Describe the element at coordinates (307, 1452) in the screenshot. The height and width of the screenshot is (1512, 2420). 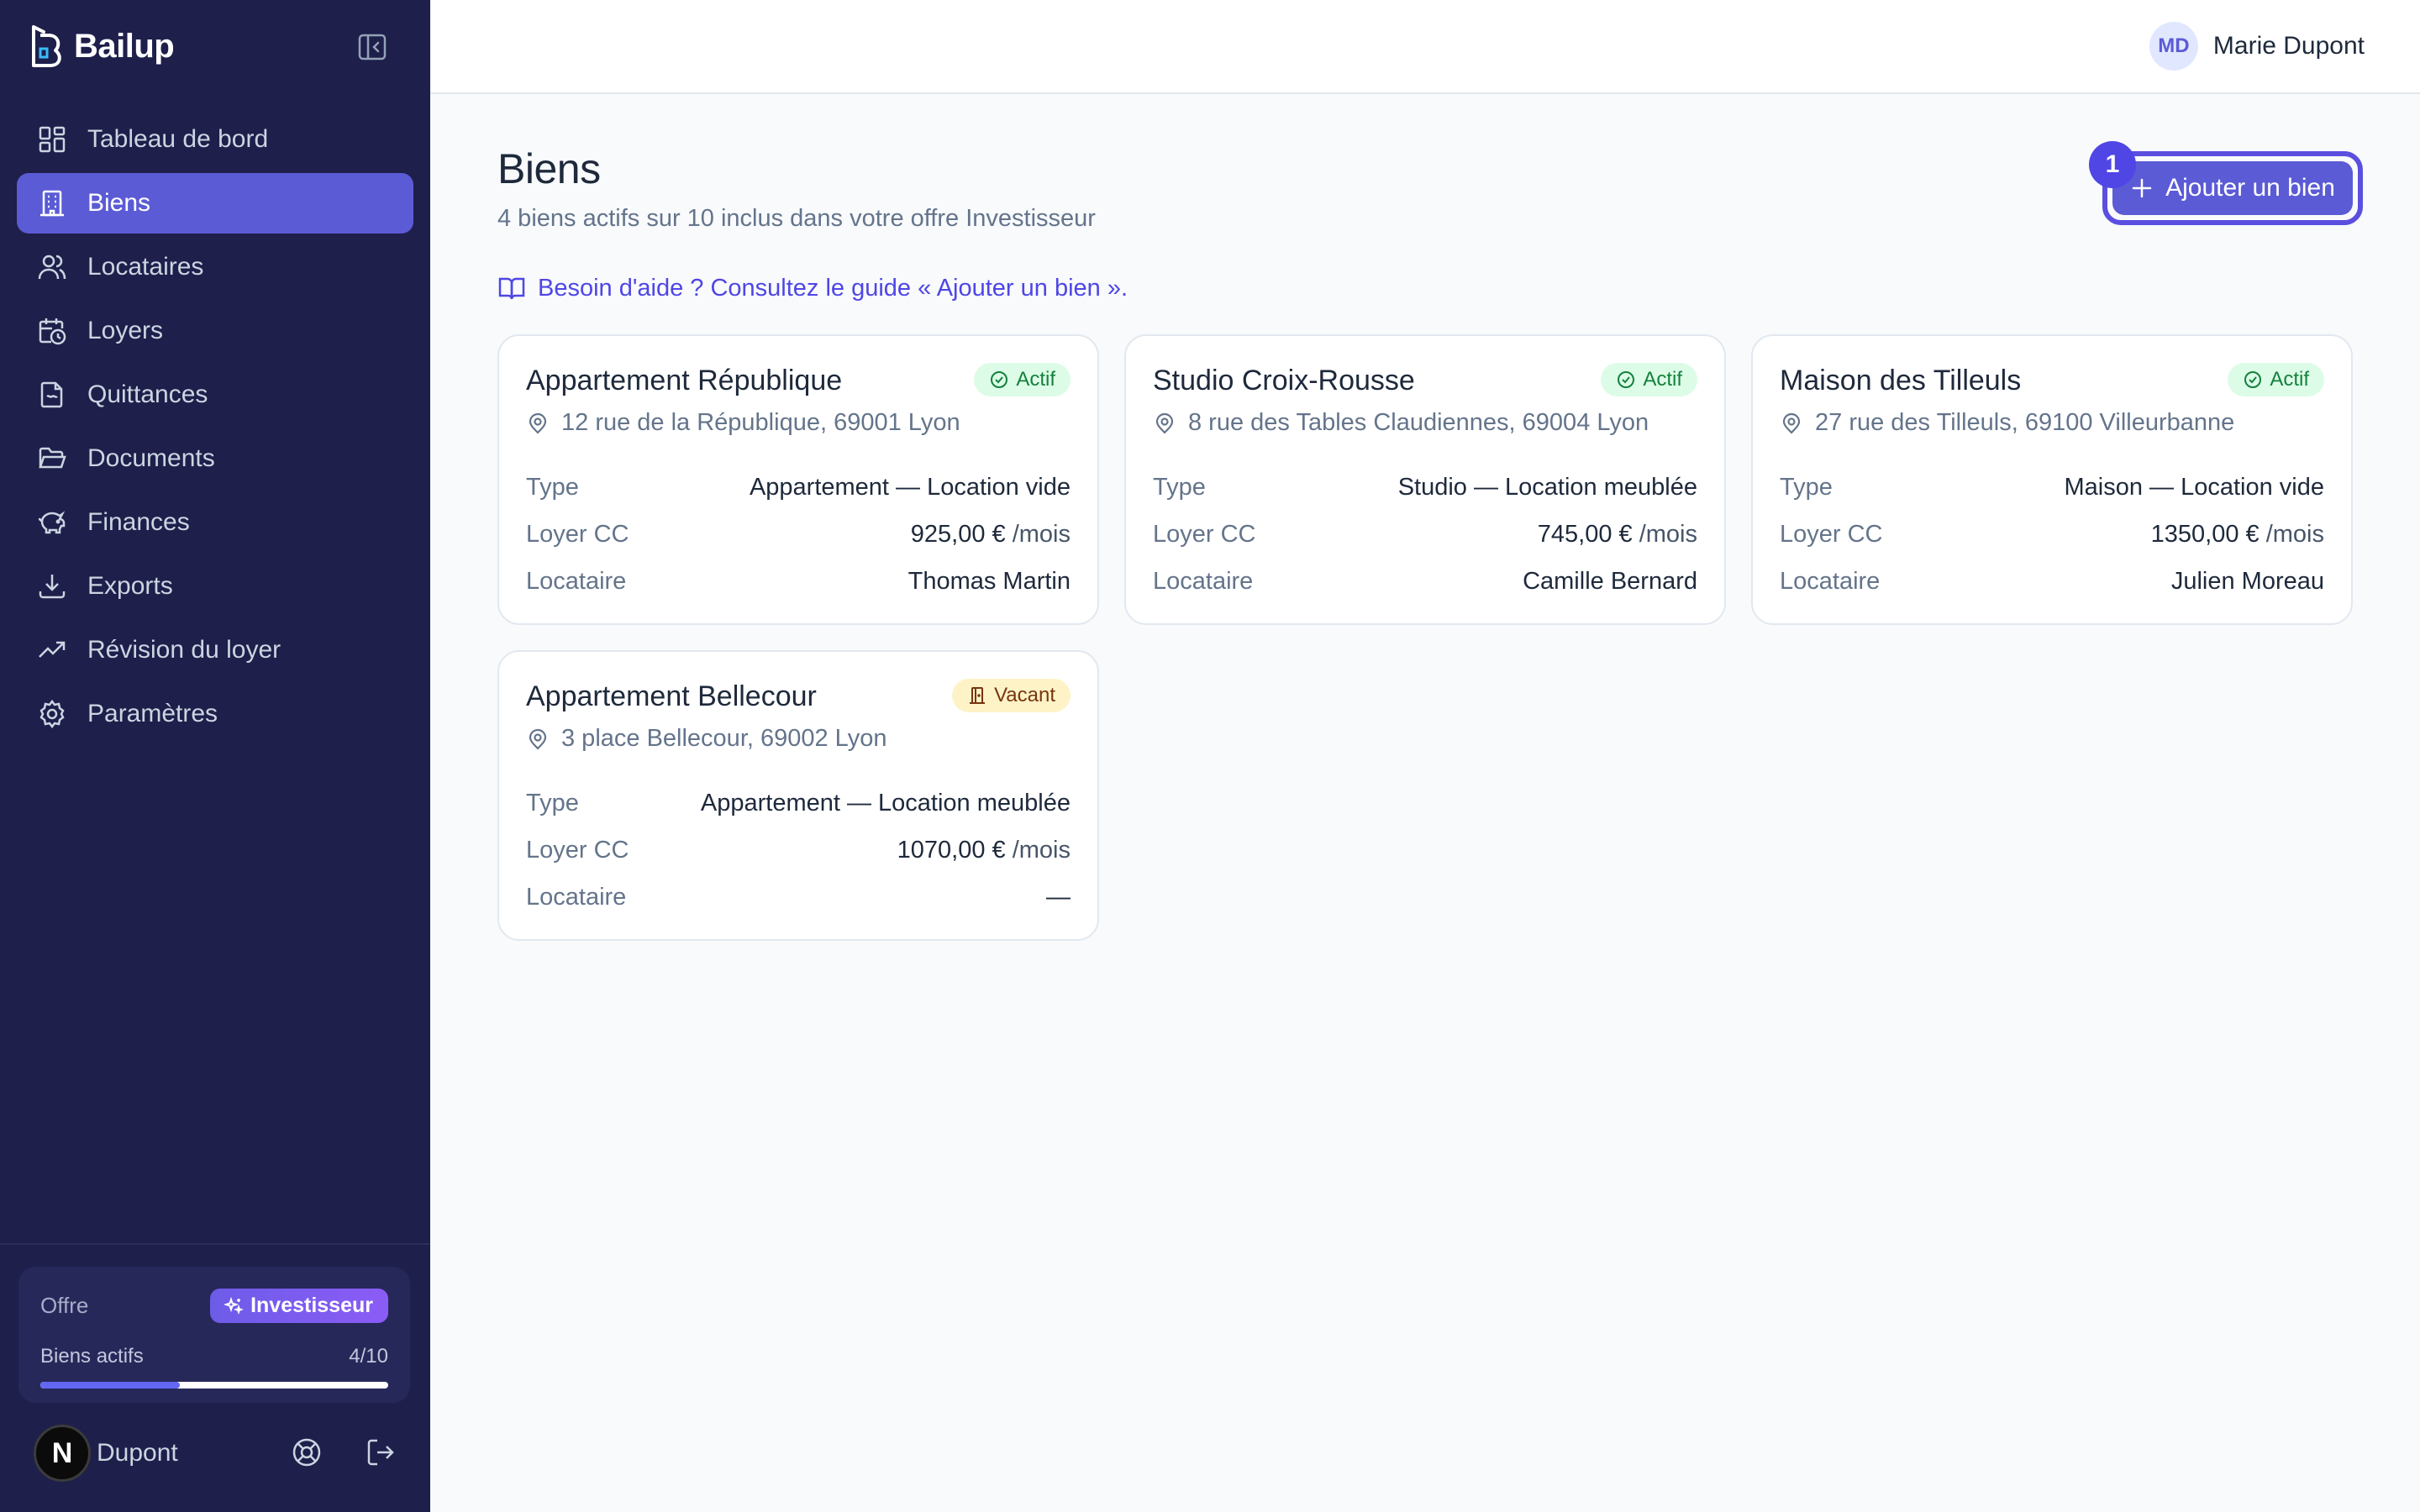
I see `help-lifebuoy-icon` at that location.